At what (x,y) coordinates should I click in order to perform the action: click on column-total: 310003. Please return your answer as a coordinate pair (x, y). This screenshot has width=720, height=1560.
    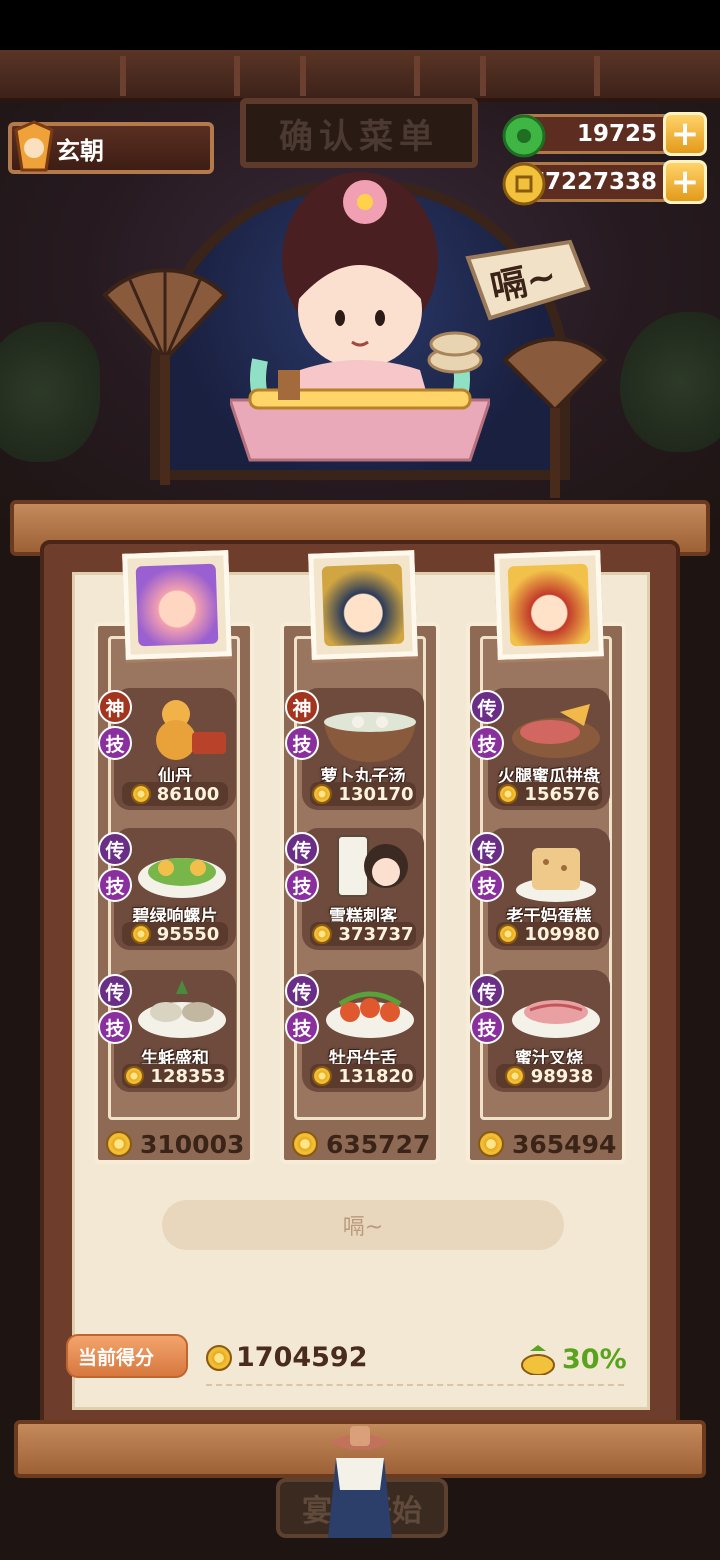
    Looking at the image, I should click on (175, 1144).